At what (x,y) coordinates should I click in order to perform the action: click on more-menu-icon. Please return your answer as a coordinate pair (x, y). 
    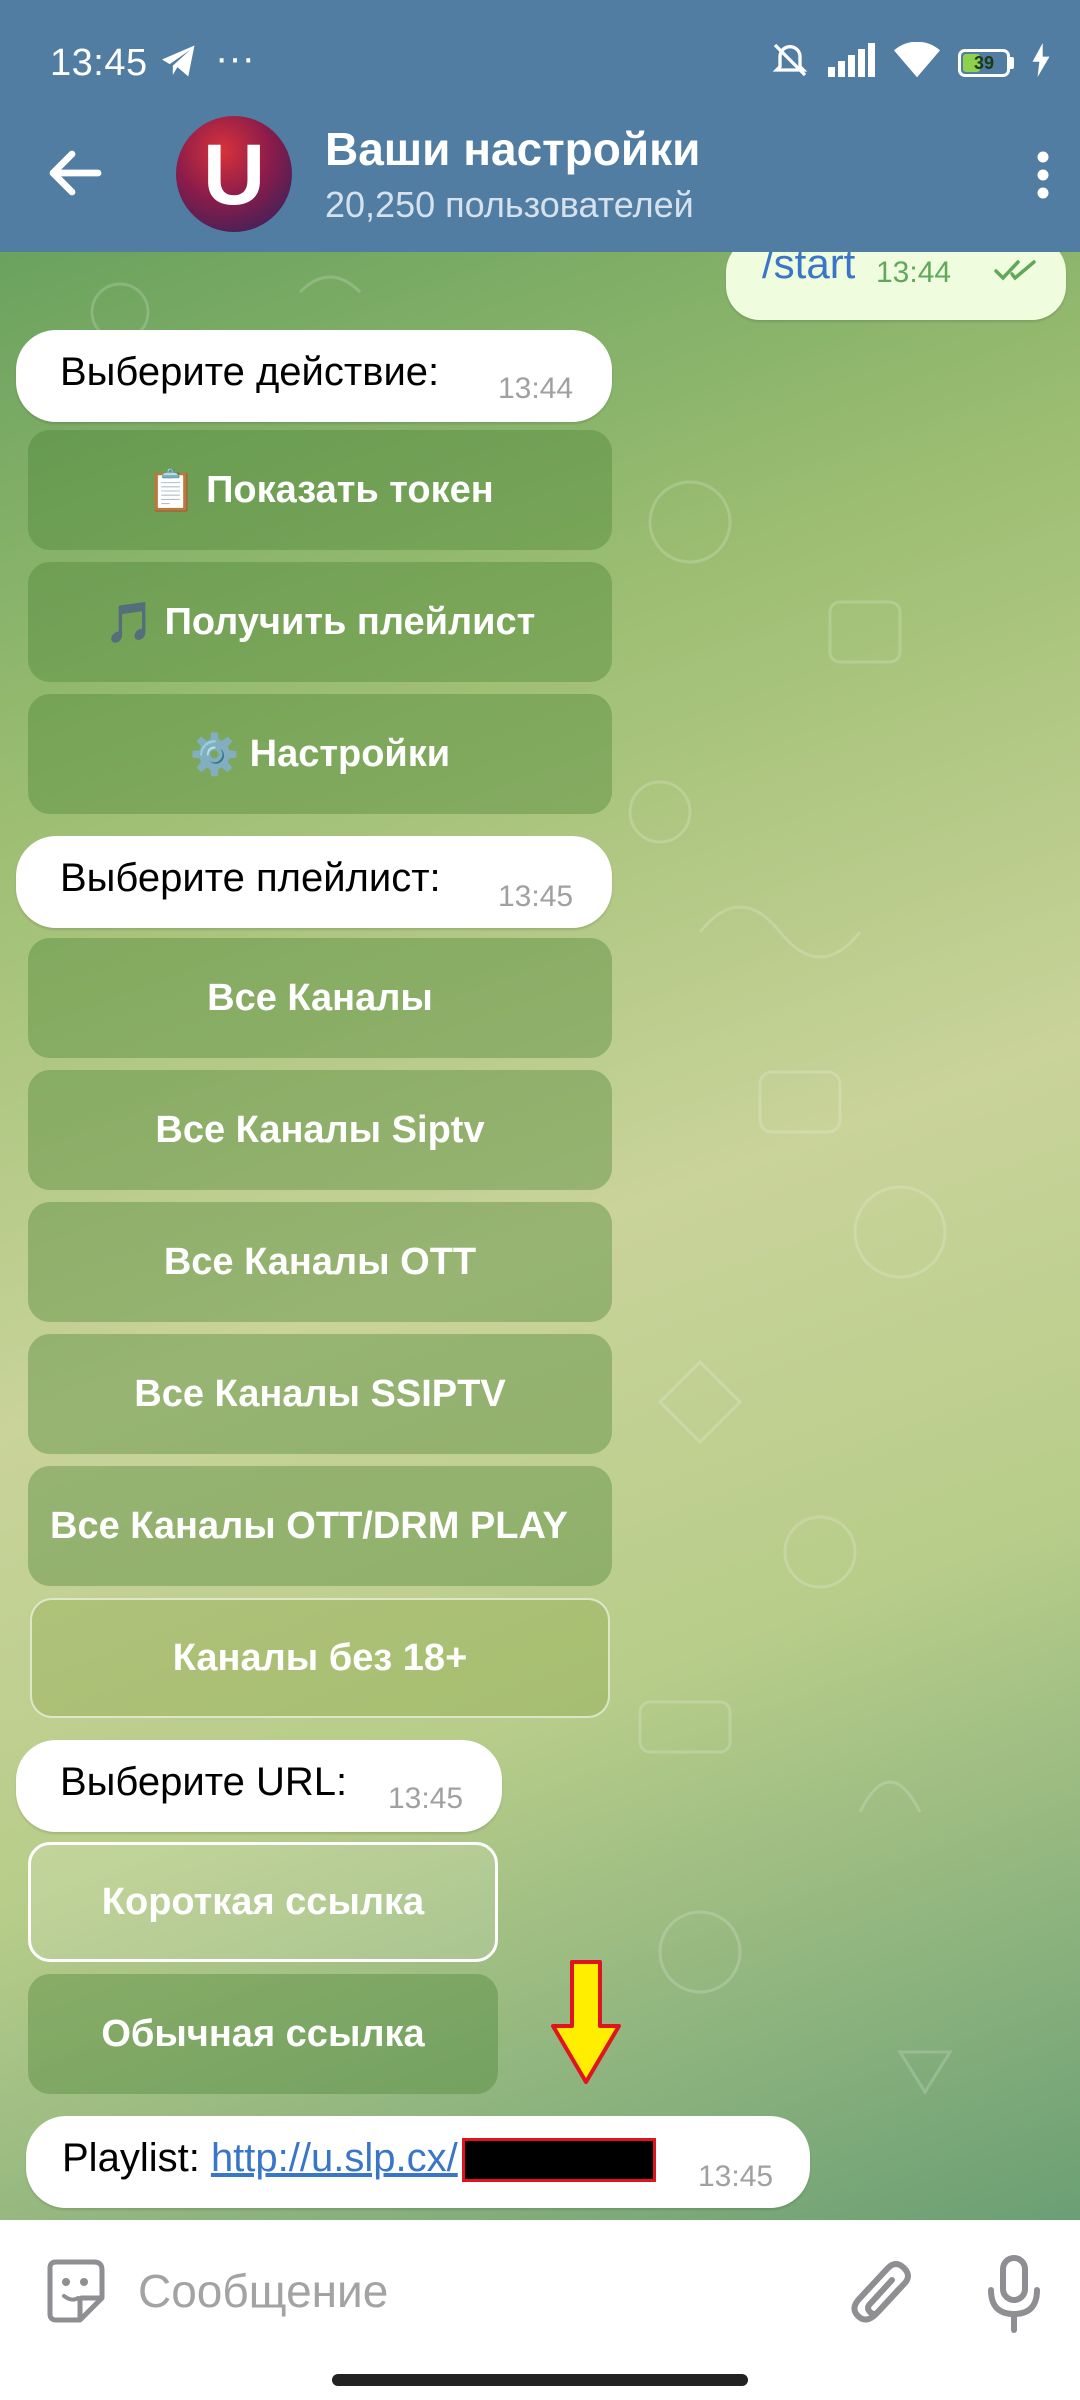
    Looking at the image, I should click on (1043, 177).